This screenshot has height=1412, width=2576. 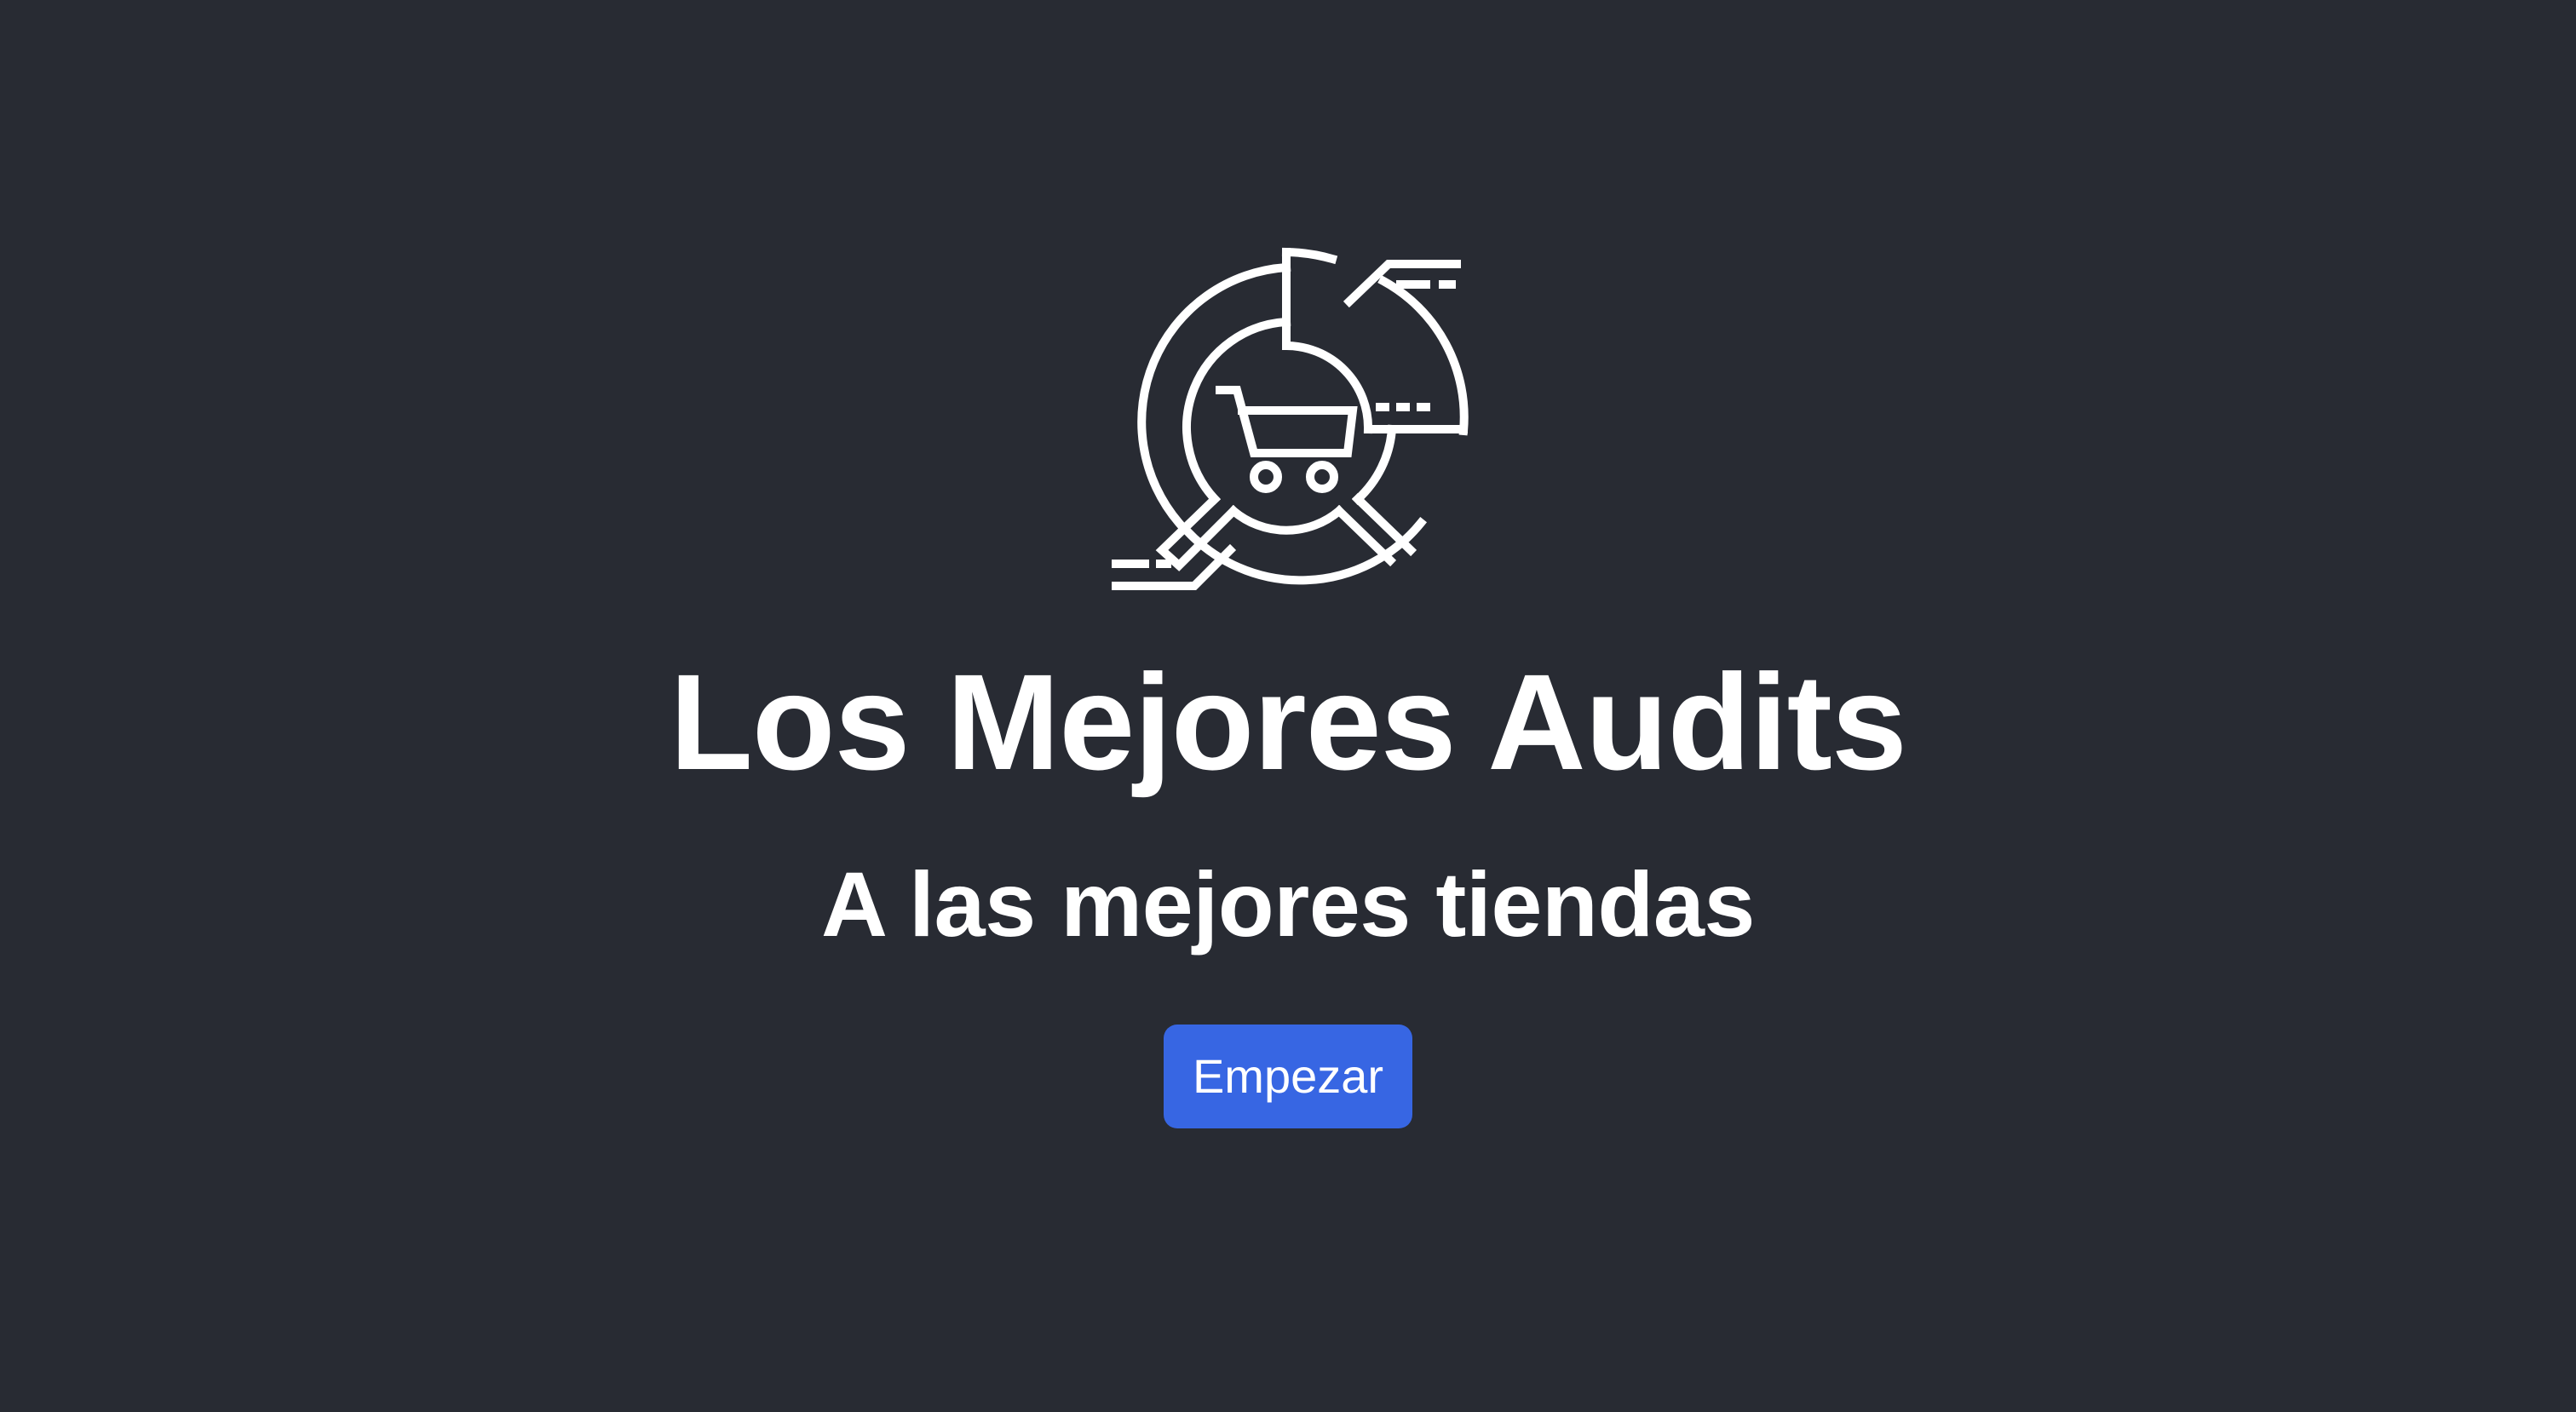 What do you see at coordinates (1288, 1076) in the screenshot?
I see `start-button: Empezar` at bounding box center [1288, 1076].